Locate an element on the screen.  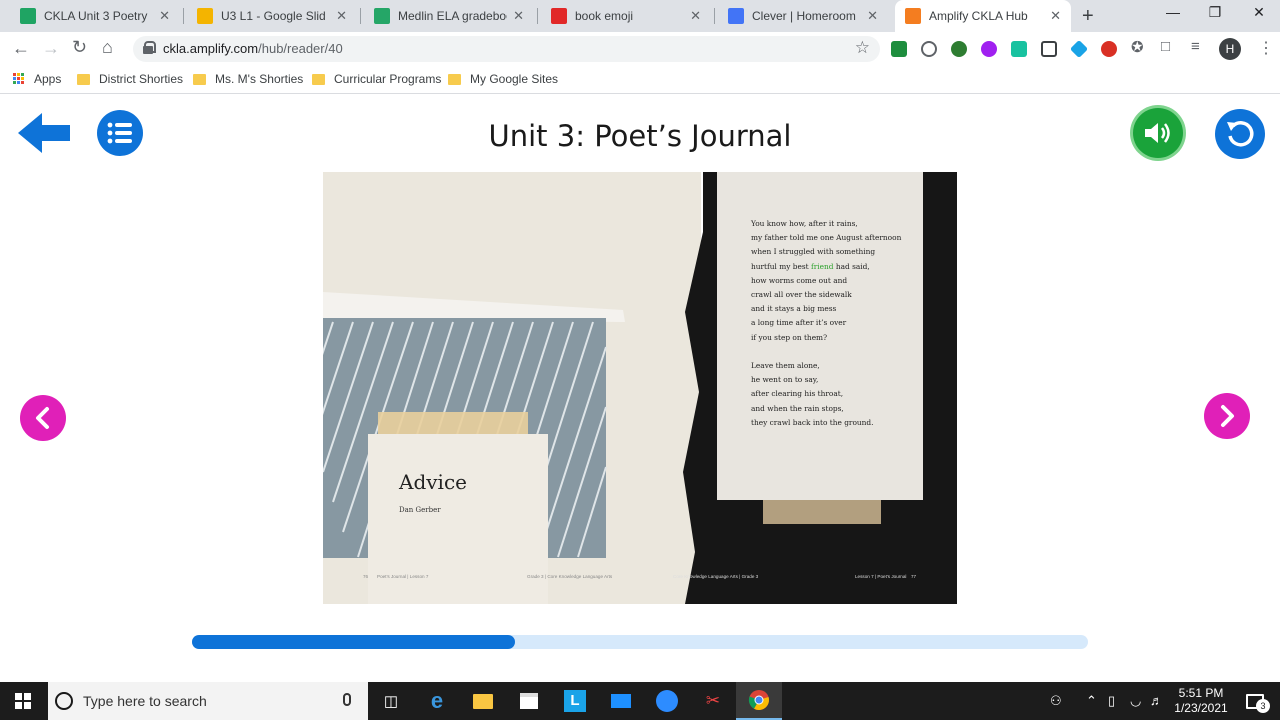
poem-line: crawl all over the sidewalk is located at coordinates (801, 295).